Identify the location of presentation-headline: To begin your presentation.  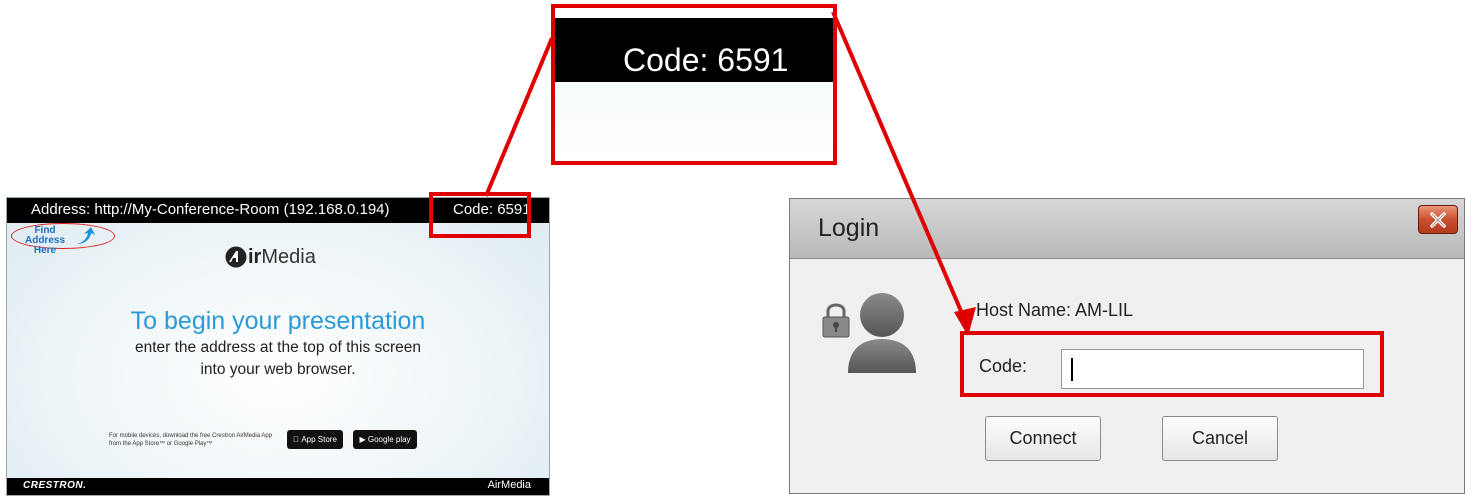
(278, 321).